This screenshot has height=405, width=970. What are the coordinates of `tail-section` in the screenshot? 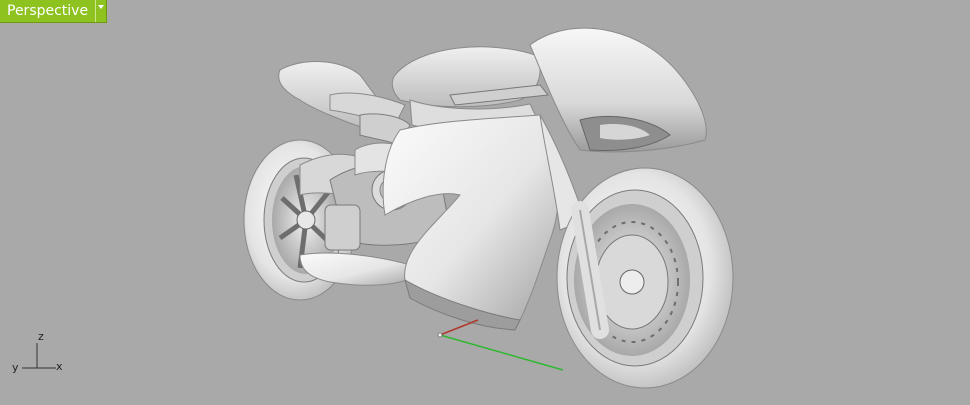 It's located at (344, 103).